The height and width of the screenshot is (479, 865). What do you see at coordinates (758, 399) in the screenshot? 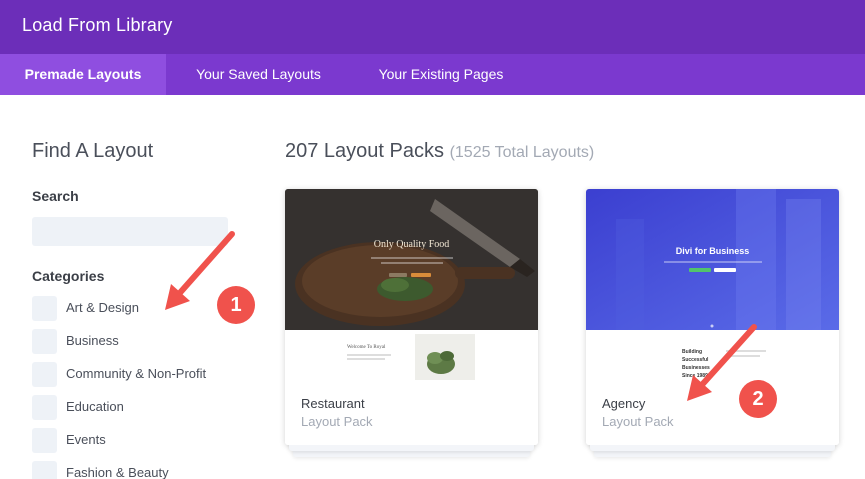
I see `annotation-badge-2: 2` at bounding box center [758, 399].